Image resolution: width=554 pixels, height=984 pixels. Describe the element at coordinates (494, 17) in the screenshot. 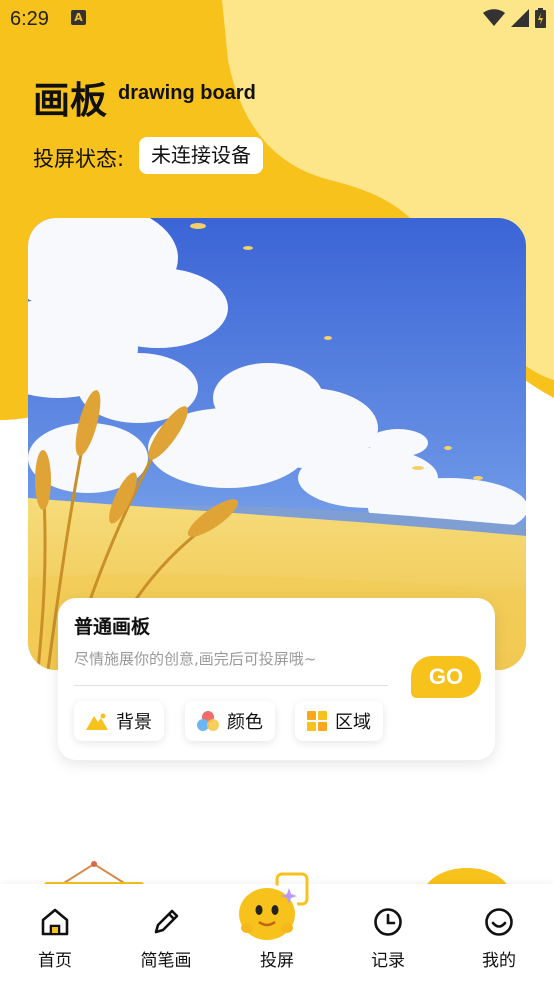

I see `wifi-icon` at that location.